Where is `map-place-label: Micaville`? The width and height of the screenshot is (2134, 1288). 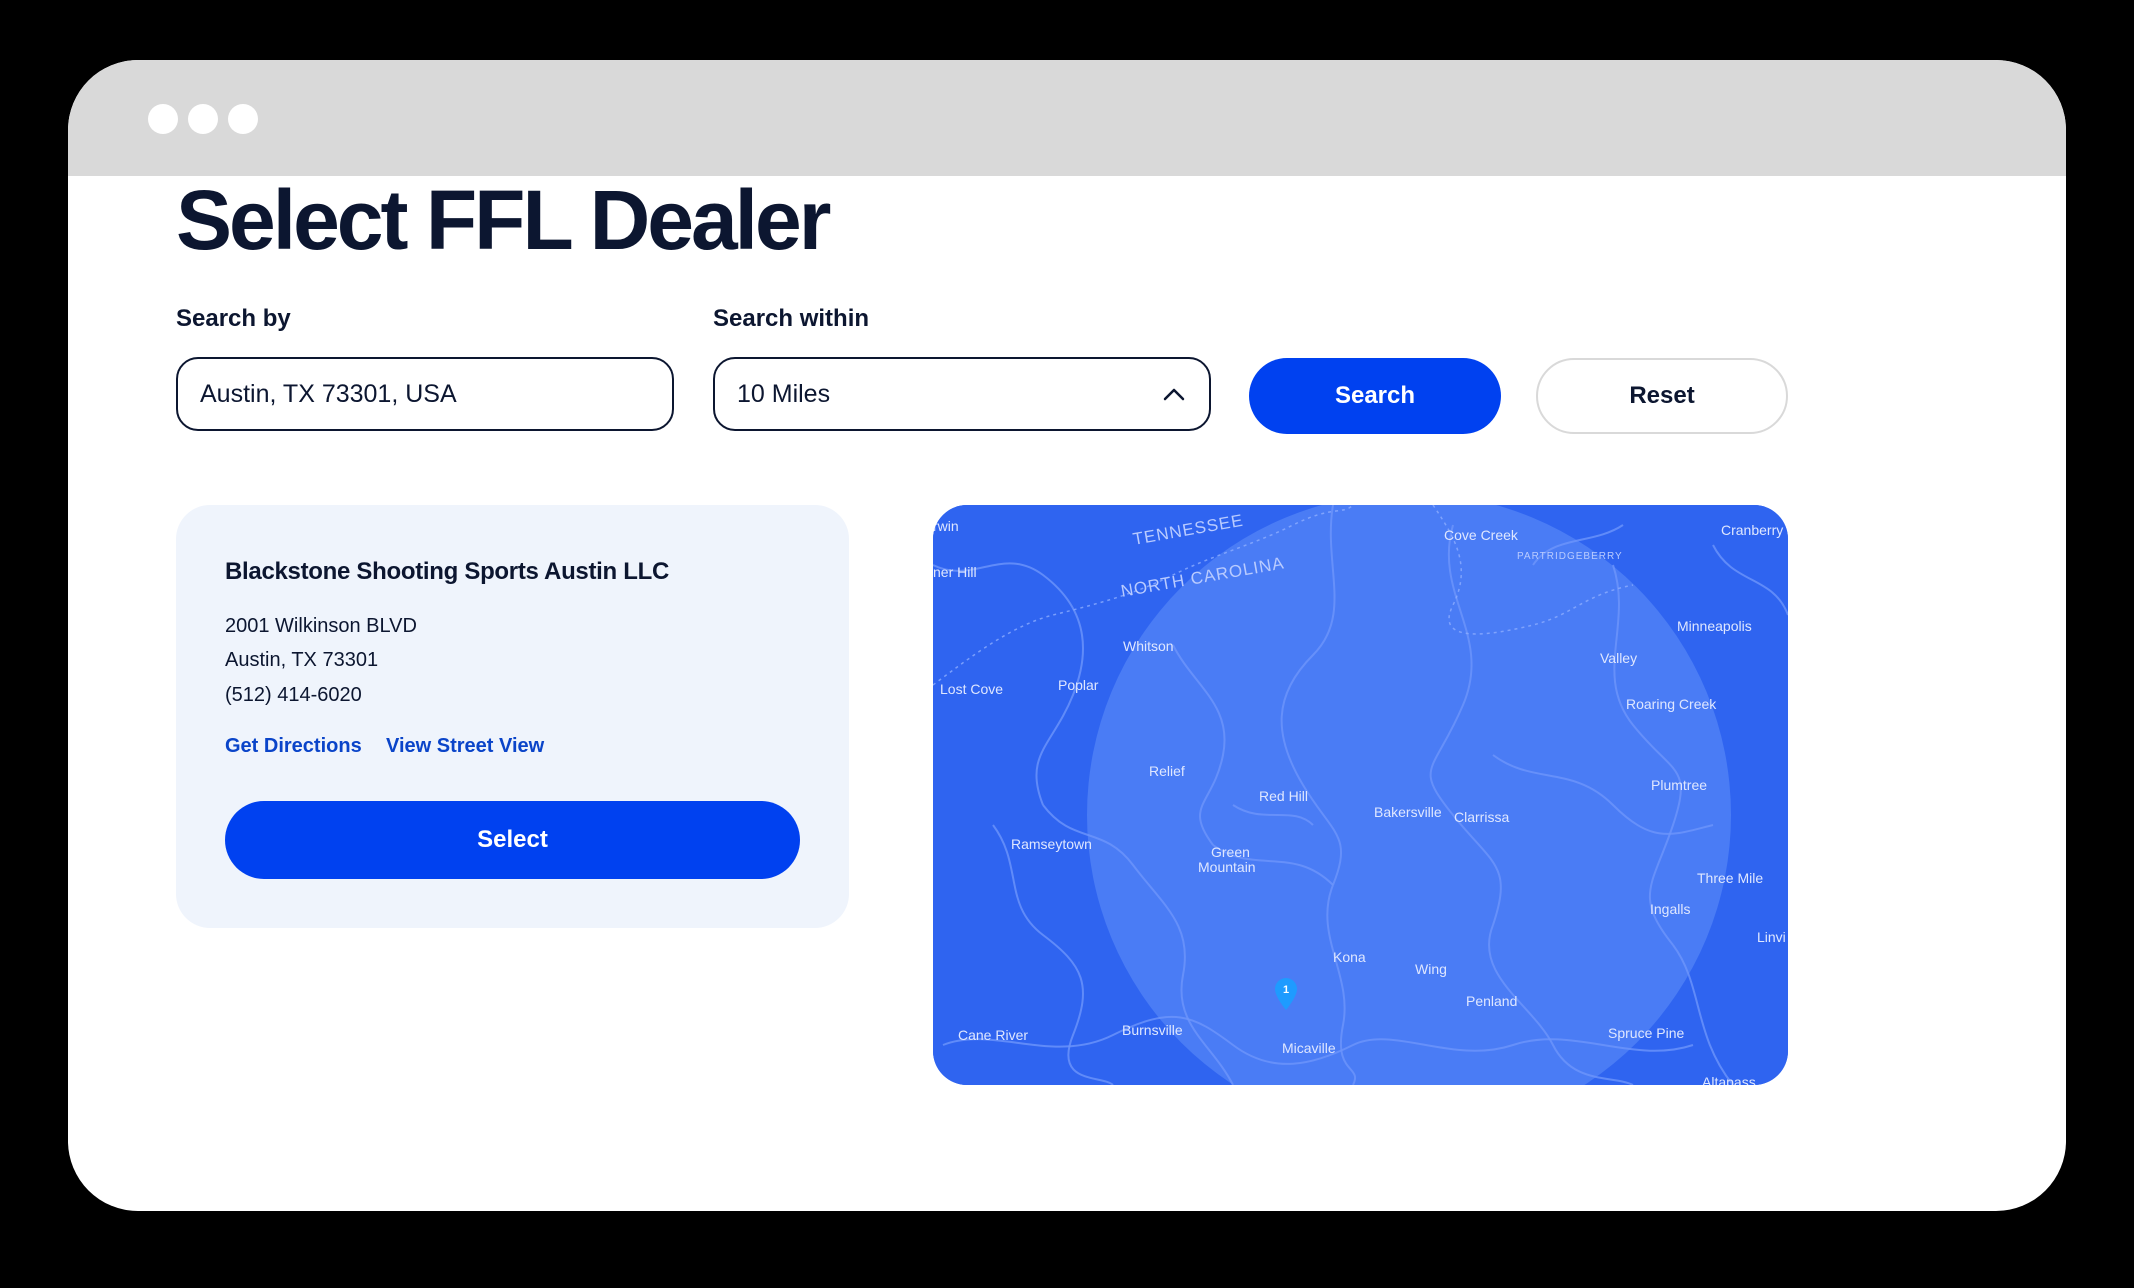
map-place-label: Micaville is located at coordinates (1309, 1048).